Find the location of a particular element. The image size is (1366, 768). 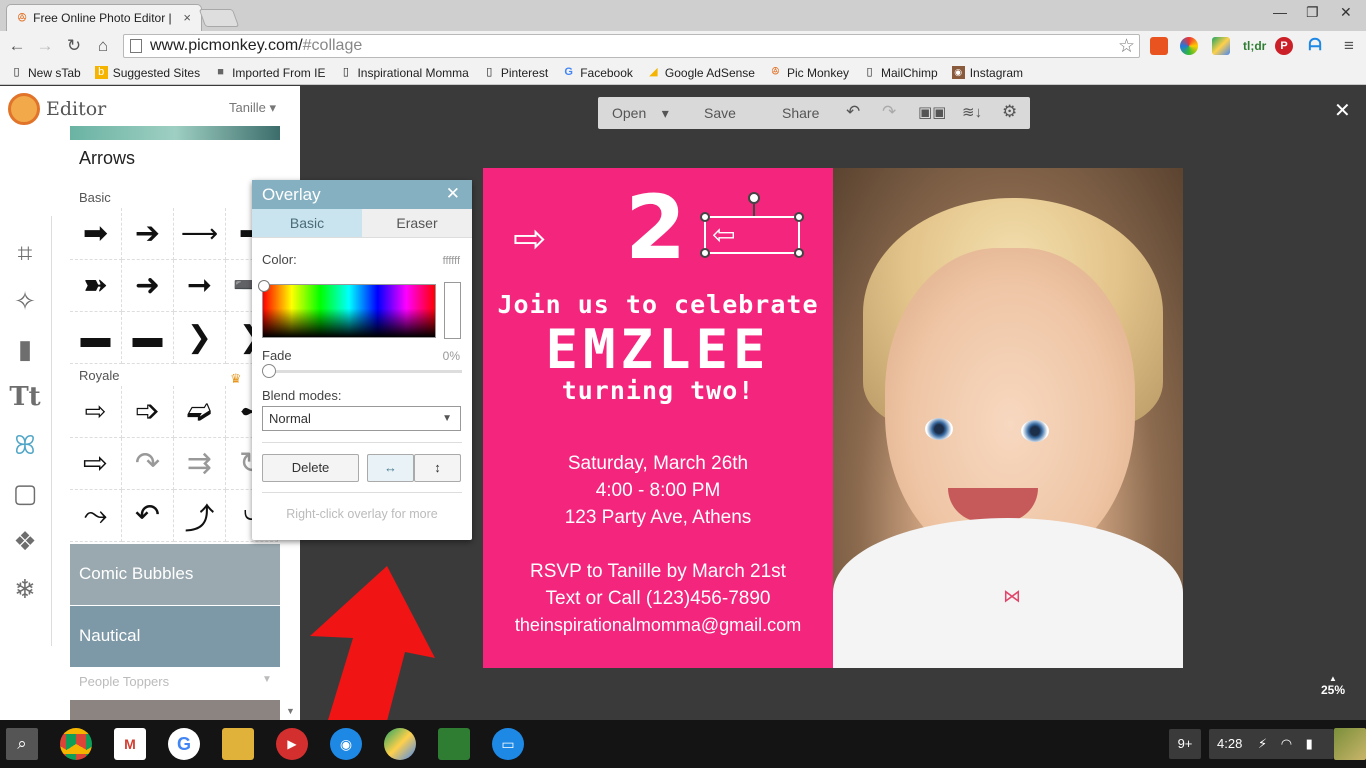

frame-icon: ▢ is located at coordinates (25, 493).